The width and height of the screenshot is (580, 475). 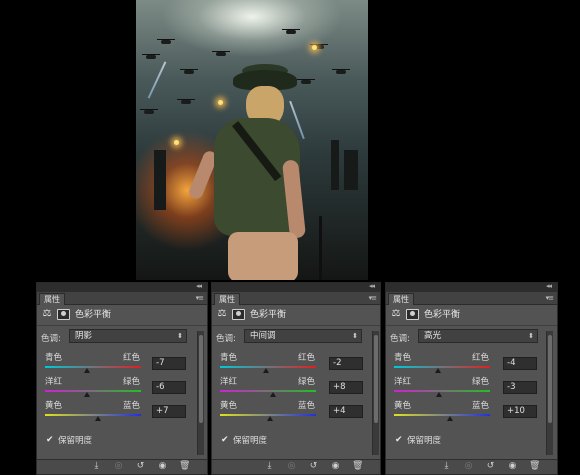 What do you see at coordinates (471, 325) in the screenshot?
I see `divider` at bounding box center [471, 325].